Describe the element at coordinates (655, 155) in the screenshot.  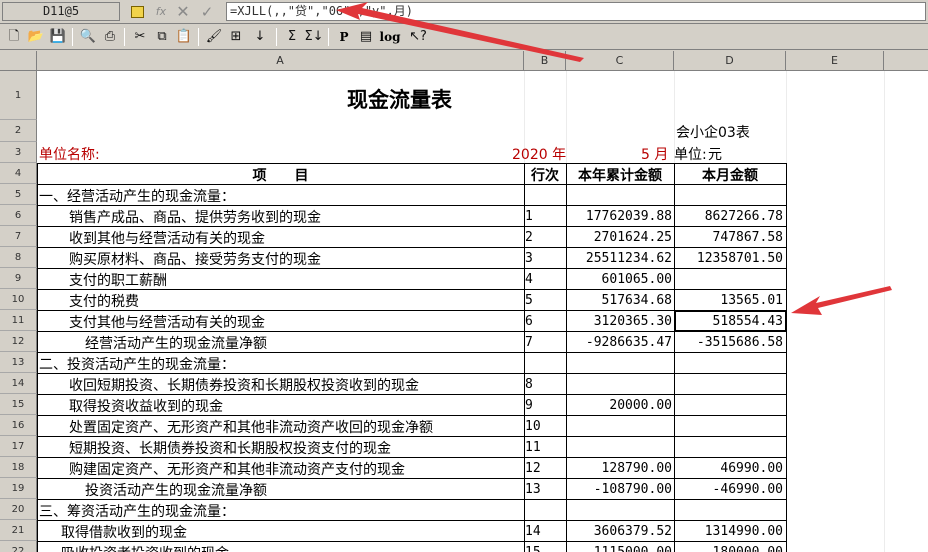
I see `report-month: 5 月` at that location.